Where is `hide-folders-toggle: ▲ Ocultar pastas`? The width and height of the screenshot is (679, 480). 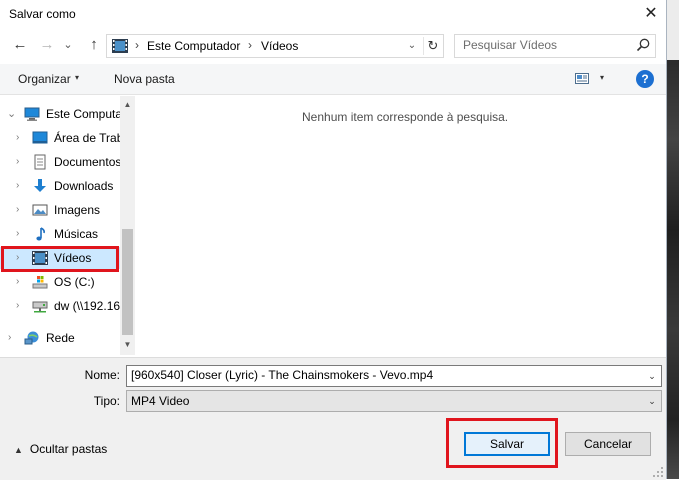
hide-folders-toggle: ▲ Ocultar pastas is located at coordinates (60, 449).